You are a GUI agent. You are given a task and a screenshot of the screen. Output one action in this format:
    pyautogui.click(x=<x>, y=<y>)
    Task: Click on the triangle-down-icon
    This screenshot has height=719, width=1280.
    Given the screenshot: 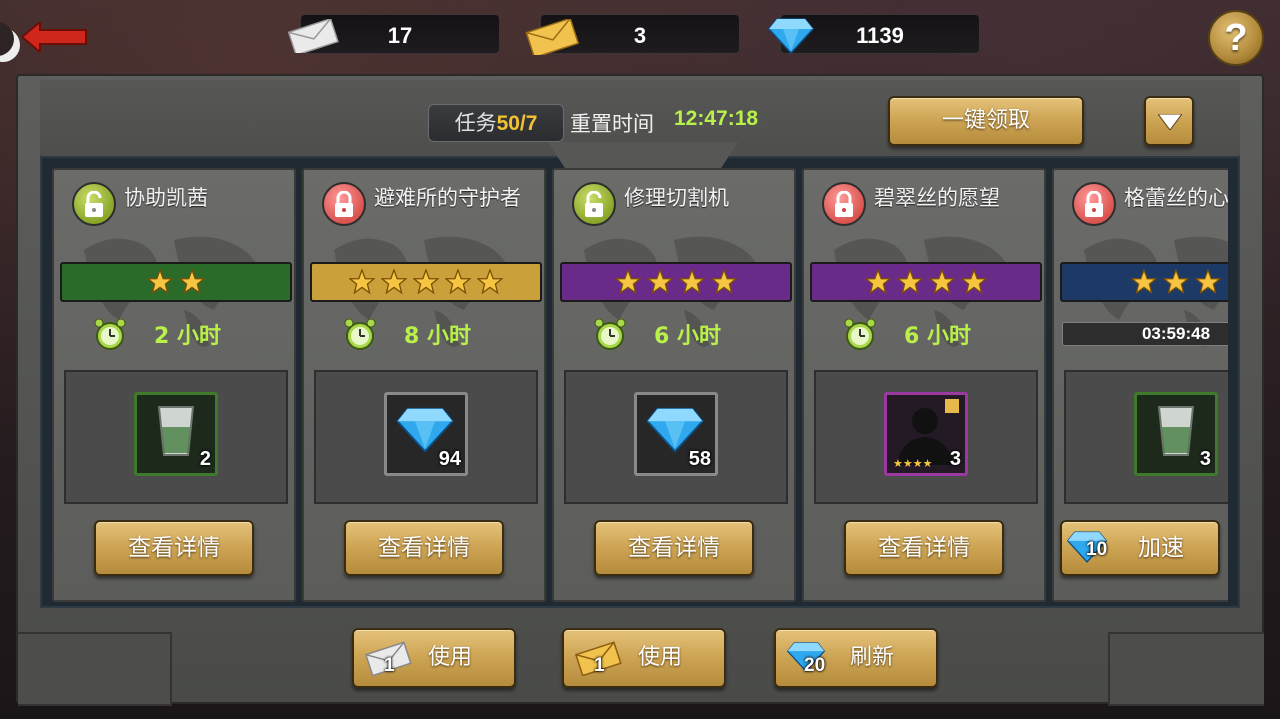 What is the action you would take?
    pyautogui.click(x=1170, y=122)
    